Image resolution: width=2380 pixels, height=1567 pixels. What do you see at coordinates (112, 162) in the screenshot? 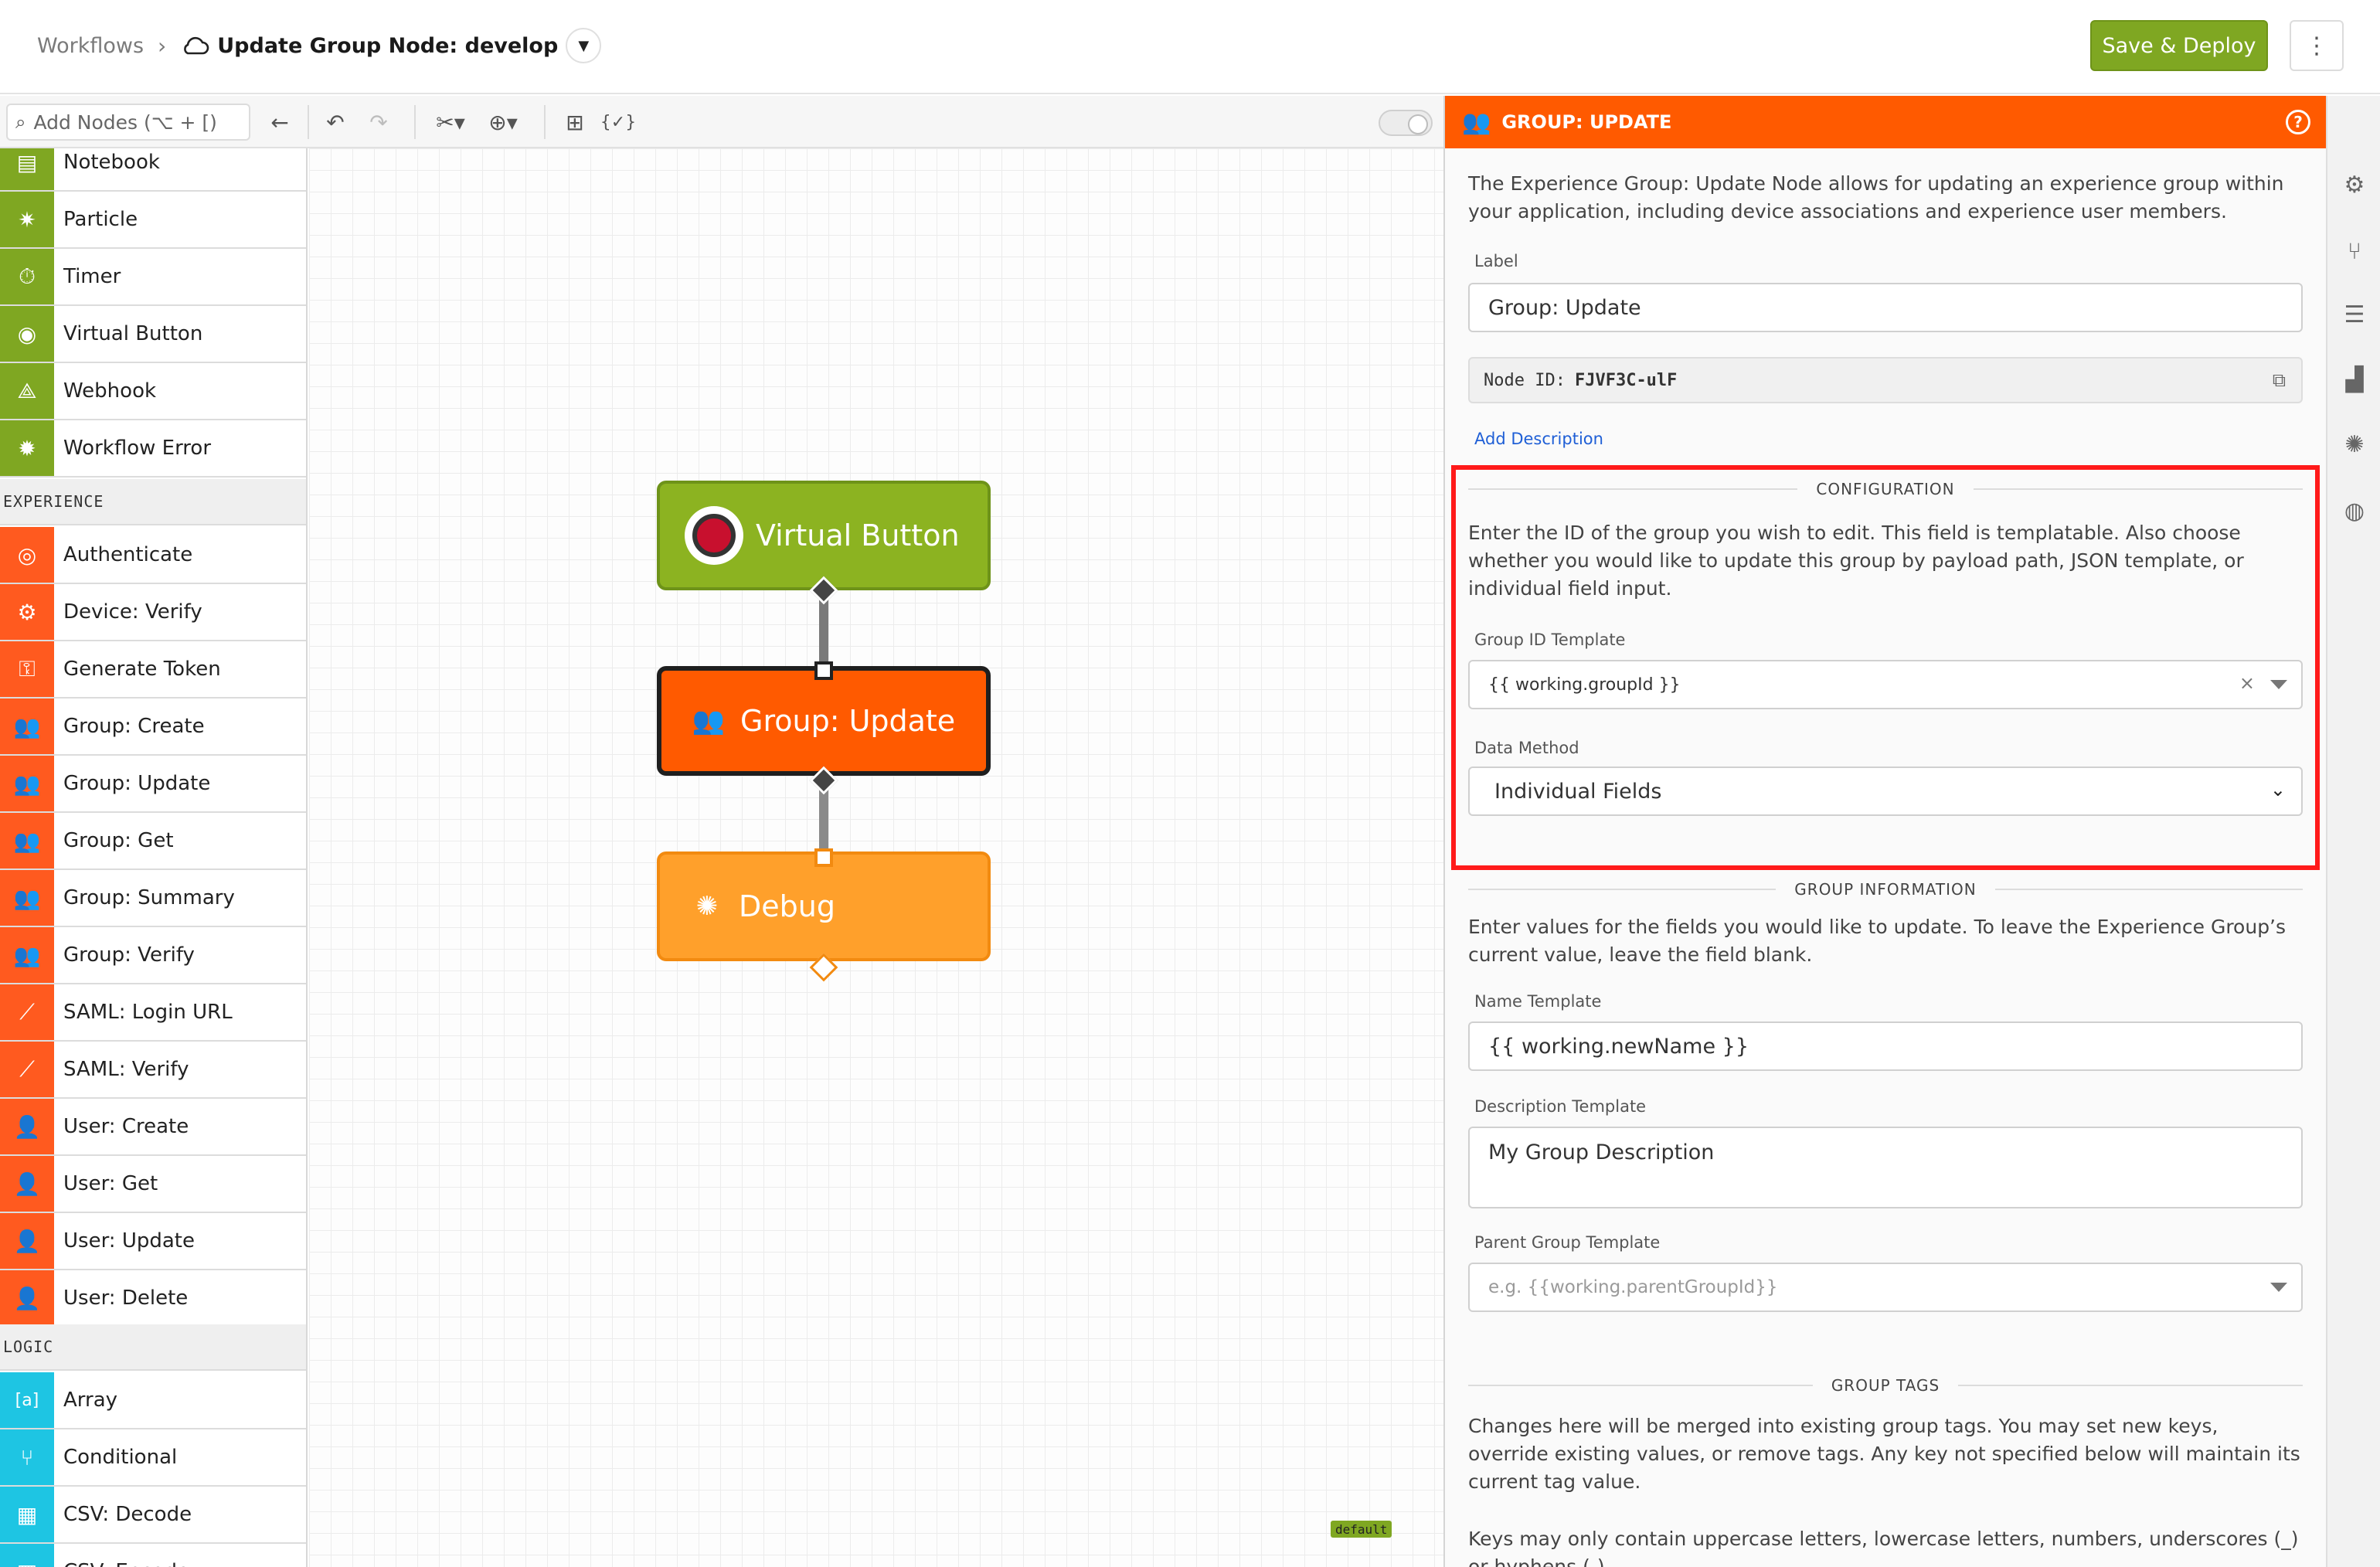
I see `palette-item-label: Notebook` at bounding box center [112, 162].